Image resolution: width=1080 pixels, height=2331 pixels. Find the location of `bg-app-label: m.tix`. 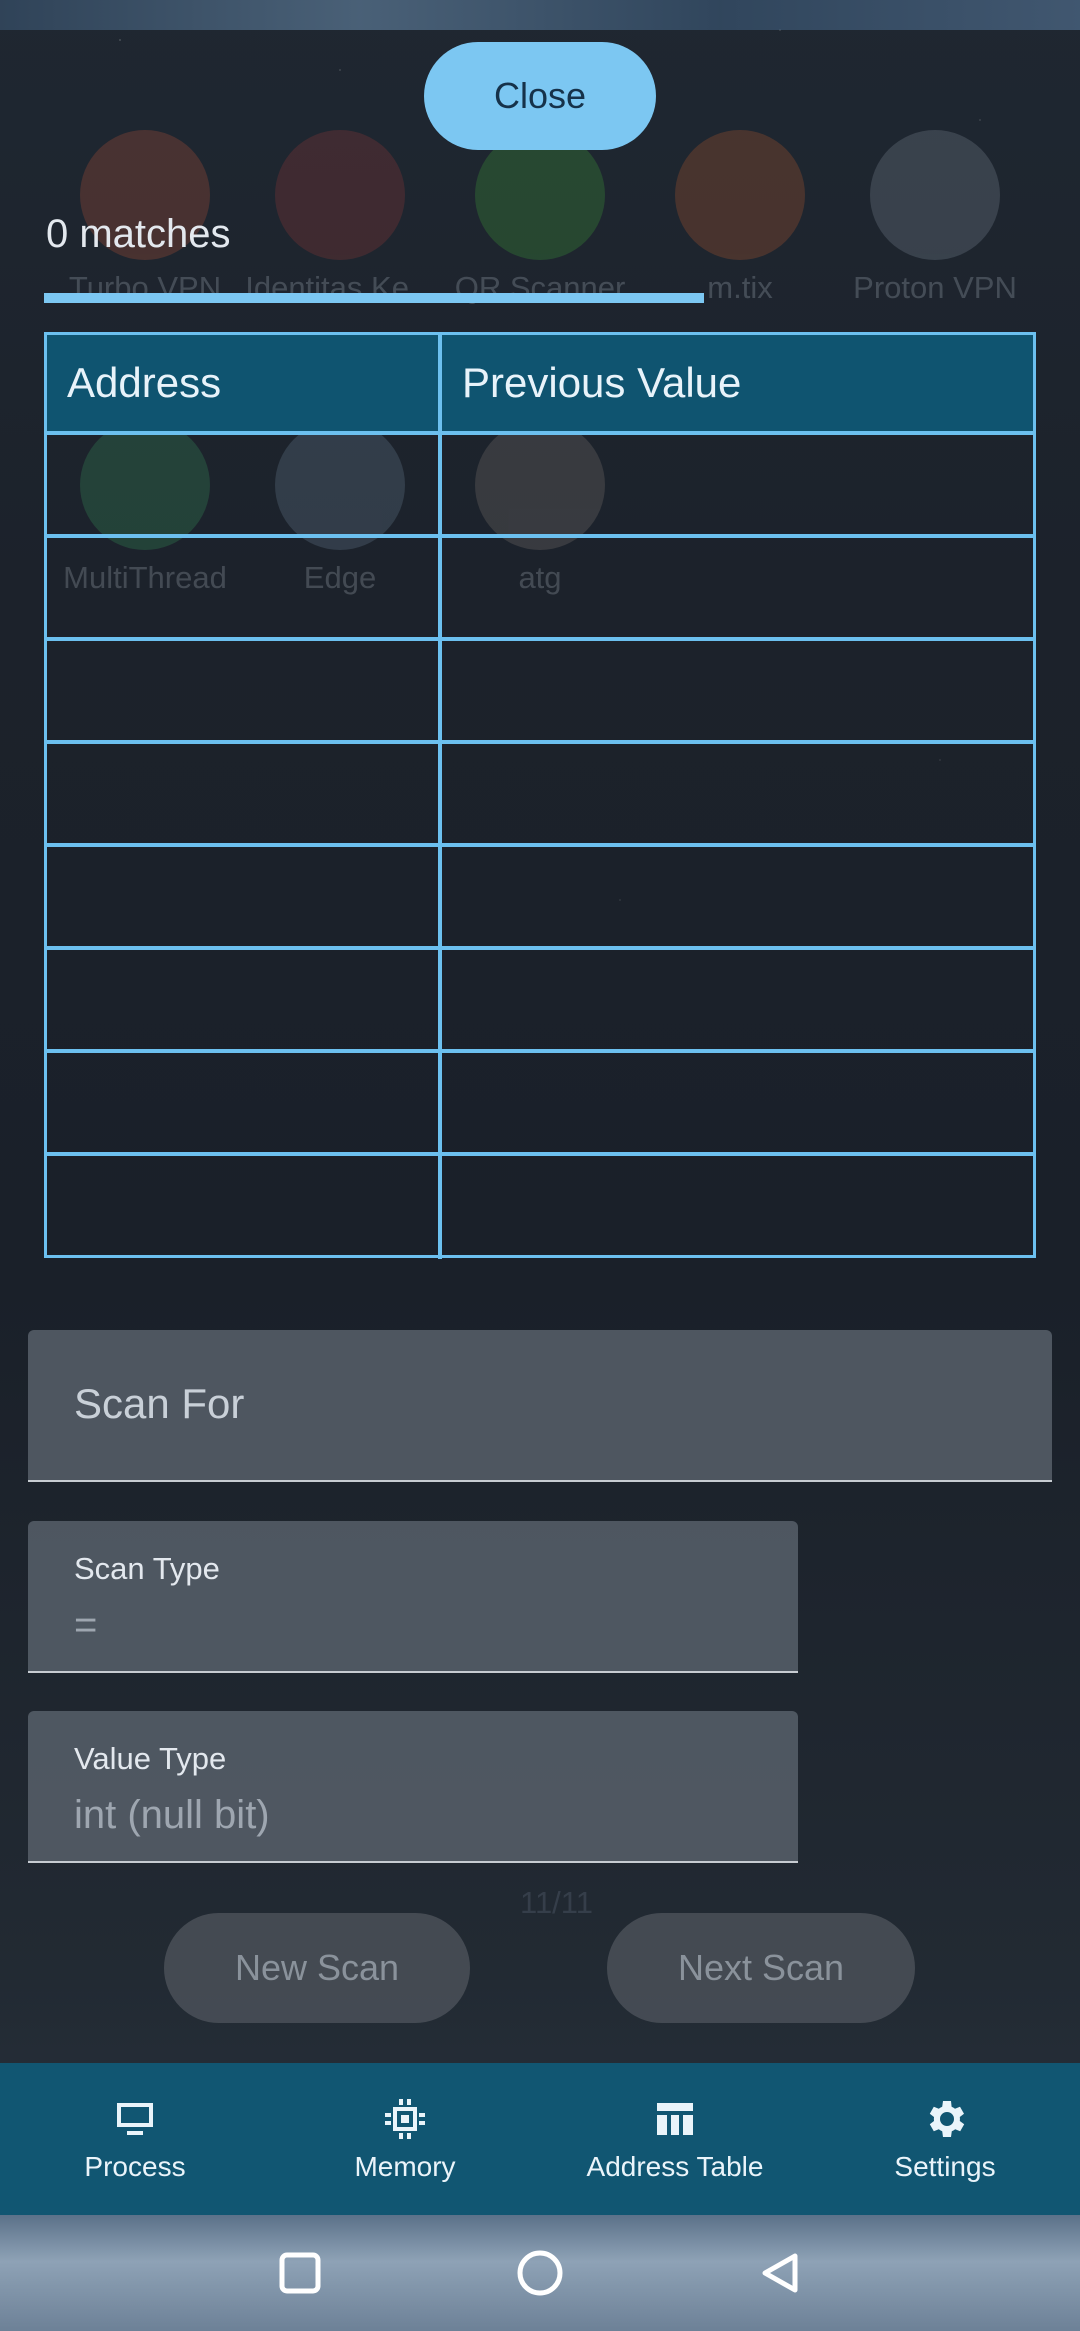

bg-app-label: m.tix is located at coordinates (740, 287).